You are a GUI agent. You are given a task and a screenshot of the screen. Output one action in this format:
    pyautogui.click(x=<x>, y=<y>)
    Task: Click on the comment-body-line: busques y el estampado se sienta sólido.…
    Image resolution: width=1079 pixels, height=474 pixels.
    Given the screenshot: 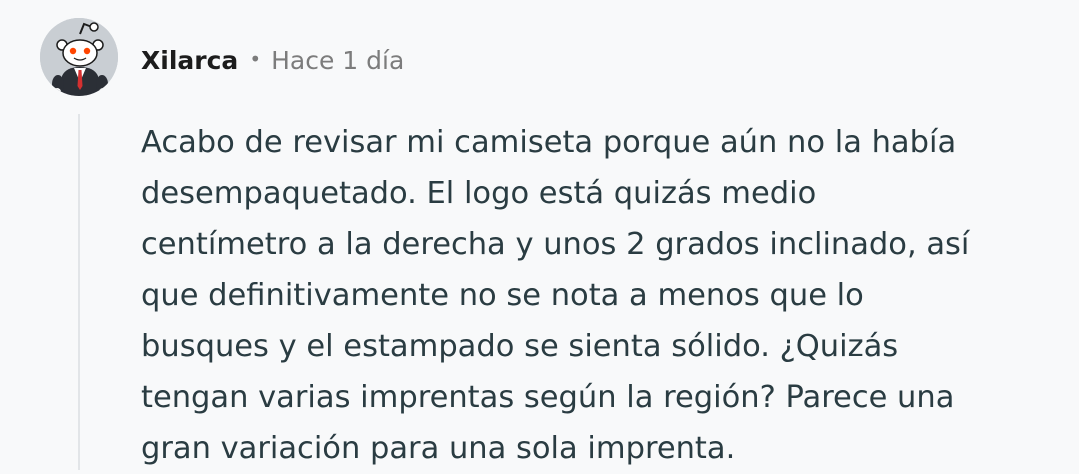 What is the action you would take?
    pyautogui.click(x=520, y=346)
    